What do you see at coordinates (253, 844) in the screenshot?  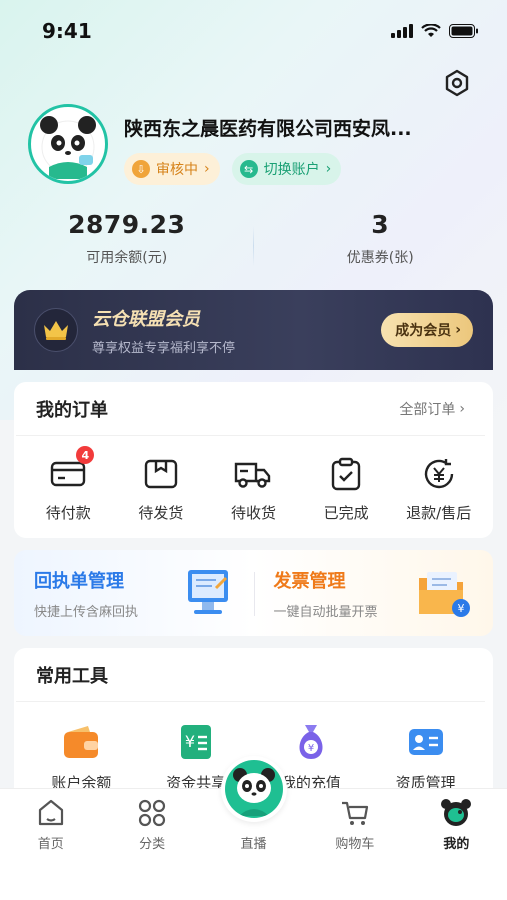 I see `tab-label: 直播` at bounding box center [253, 844].